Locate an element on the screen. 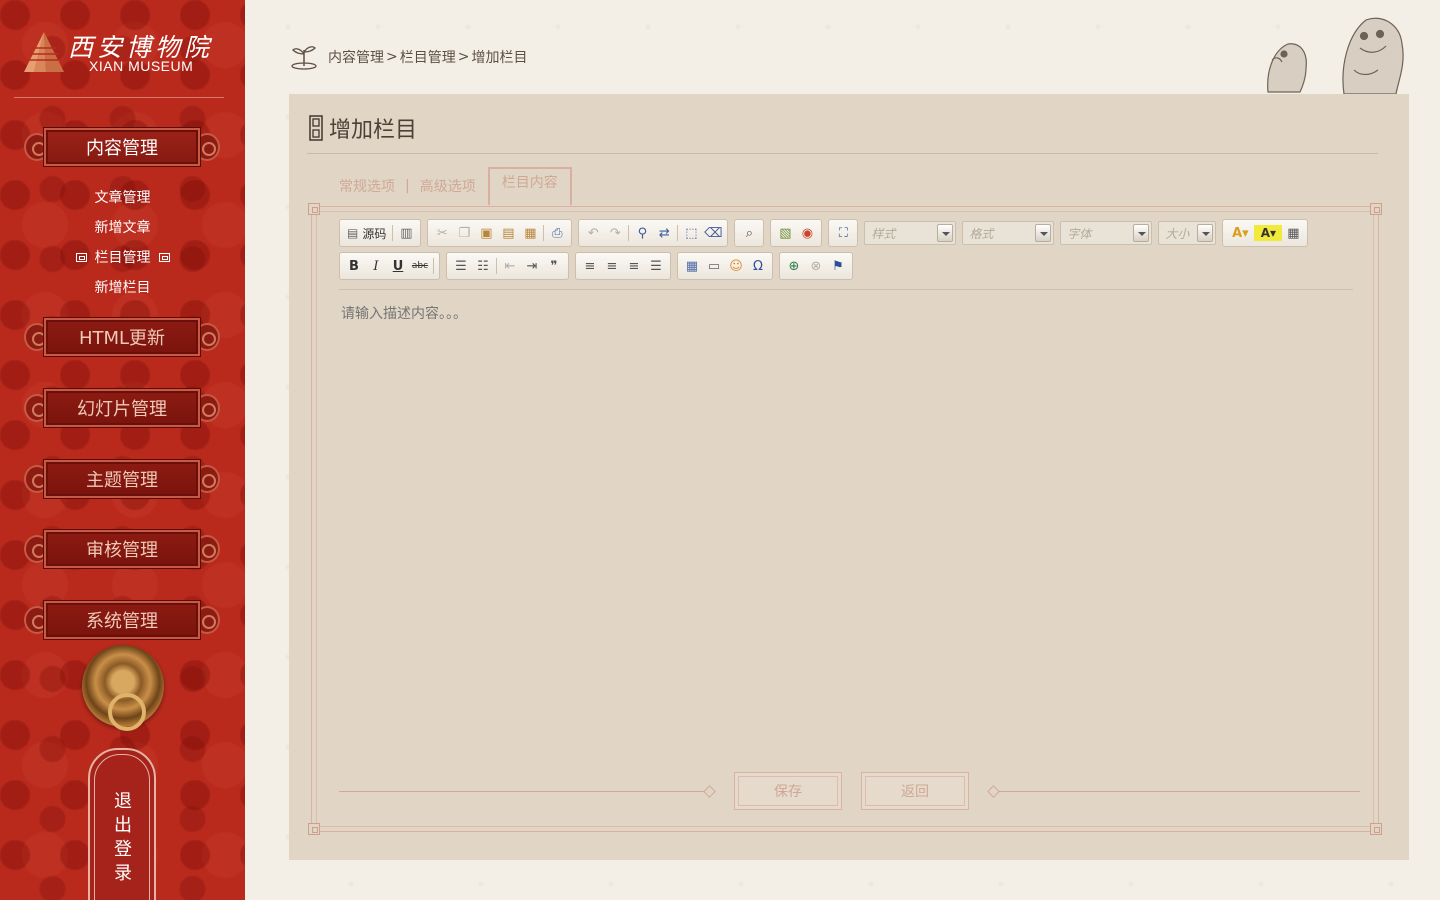  breadcrumb-item: 栏目管理 is located at coordinates (428, 57).